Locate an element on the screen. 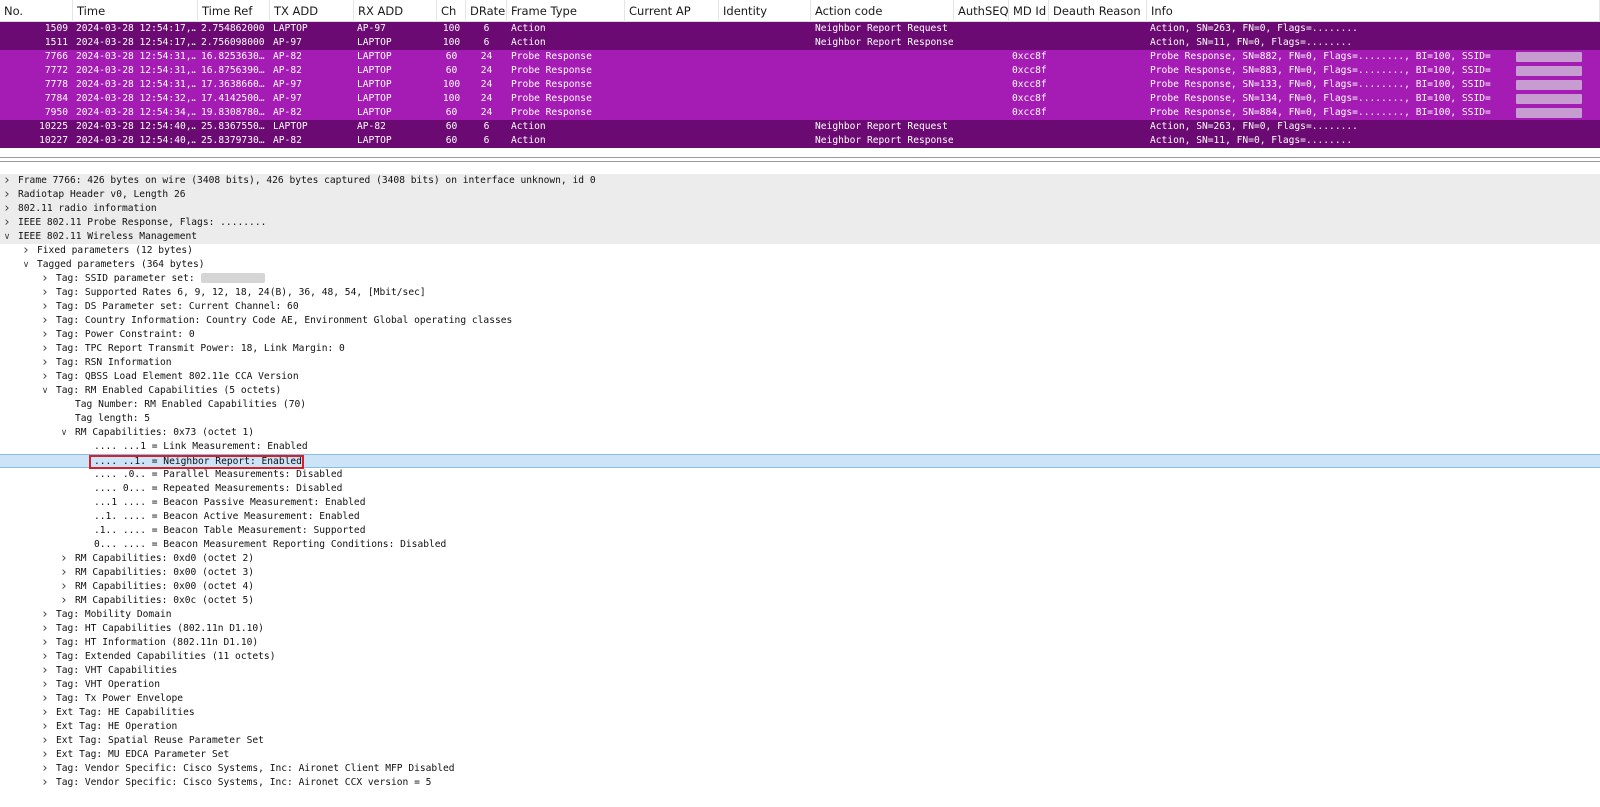  tree-row: › Tag: Mobility Domain is located at coordinates (800, 615).